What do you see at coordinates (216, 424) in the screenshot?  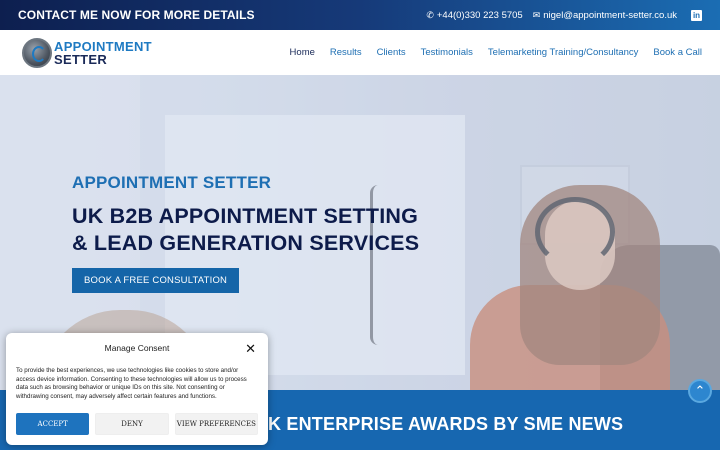 I see `view-preferences-button: VIEW PREFERENCES` at bounding box center [216, 424].